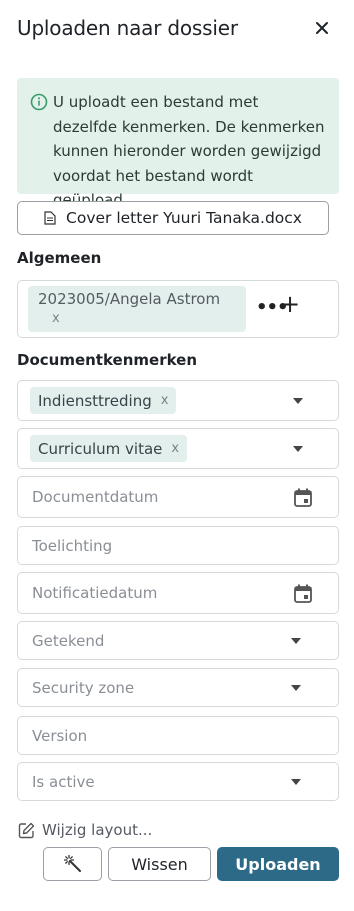 The width and height of the screenshot is (354, 911). Describe the element at coordinates (50, 218) in the screenshot. I see `document-icon` at that location.